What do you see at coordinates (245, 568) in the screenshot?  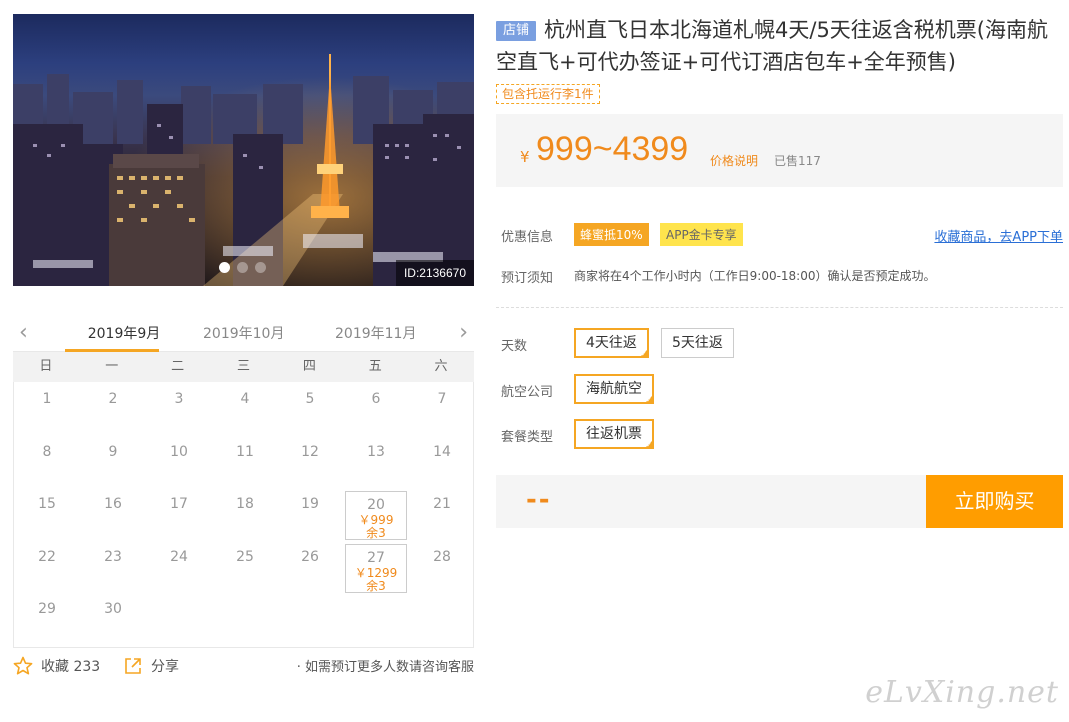 I see `calendar-day: 25` at bounding box center [245, 568].